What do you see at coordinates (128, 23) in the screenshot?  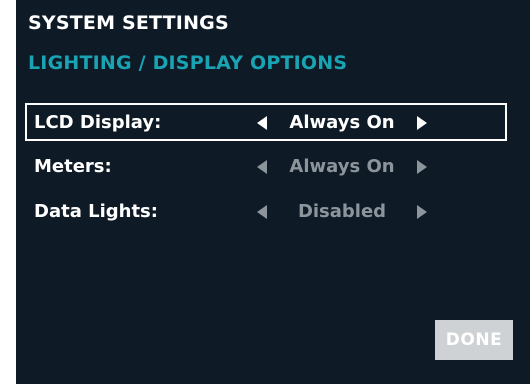 I see `page-title: SYSTEM SETTINGS` at bounding box center [128, 23].